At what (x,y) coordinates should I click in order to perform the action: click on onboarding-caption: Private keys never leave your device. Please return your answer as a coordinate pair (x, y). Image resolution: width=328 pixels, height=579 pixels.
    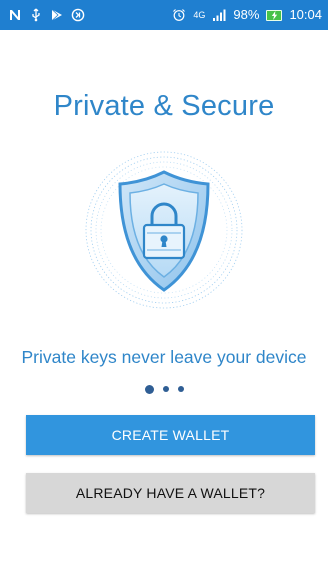
    Looking at the image, I should click on (164, 357).